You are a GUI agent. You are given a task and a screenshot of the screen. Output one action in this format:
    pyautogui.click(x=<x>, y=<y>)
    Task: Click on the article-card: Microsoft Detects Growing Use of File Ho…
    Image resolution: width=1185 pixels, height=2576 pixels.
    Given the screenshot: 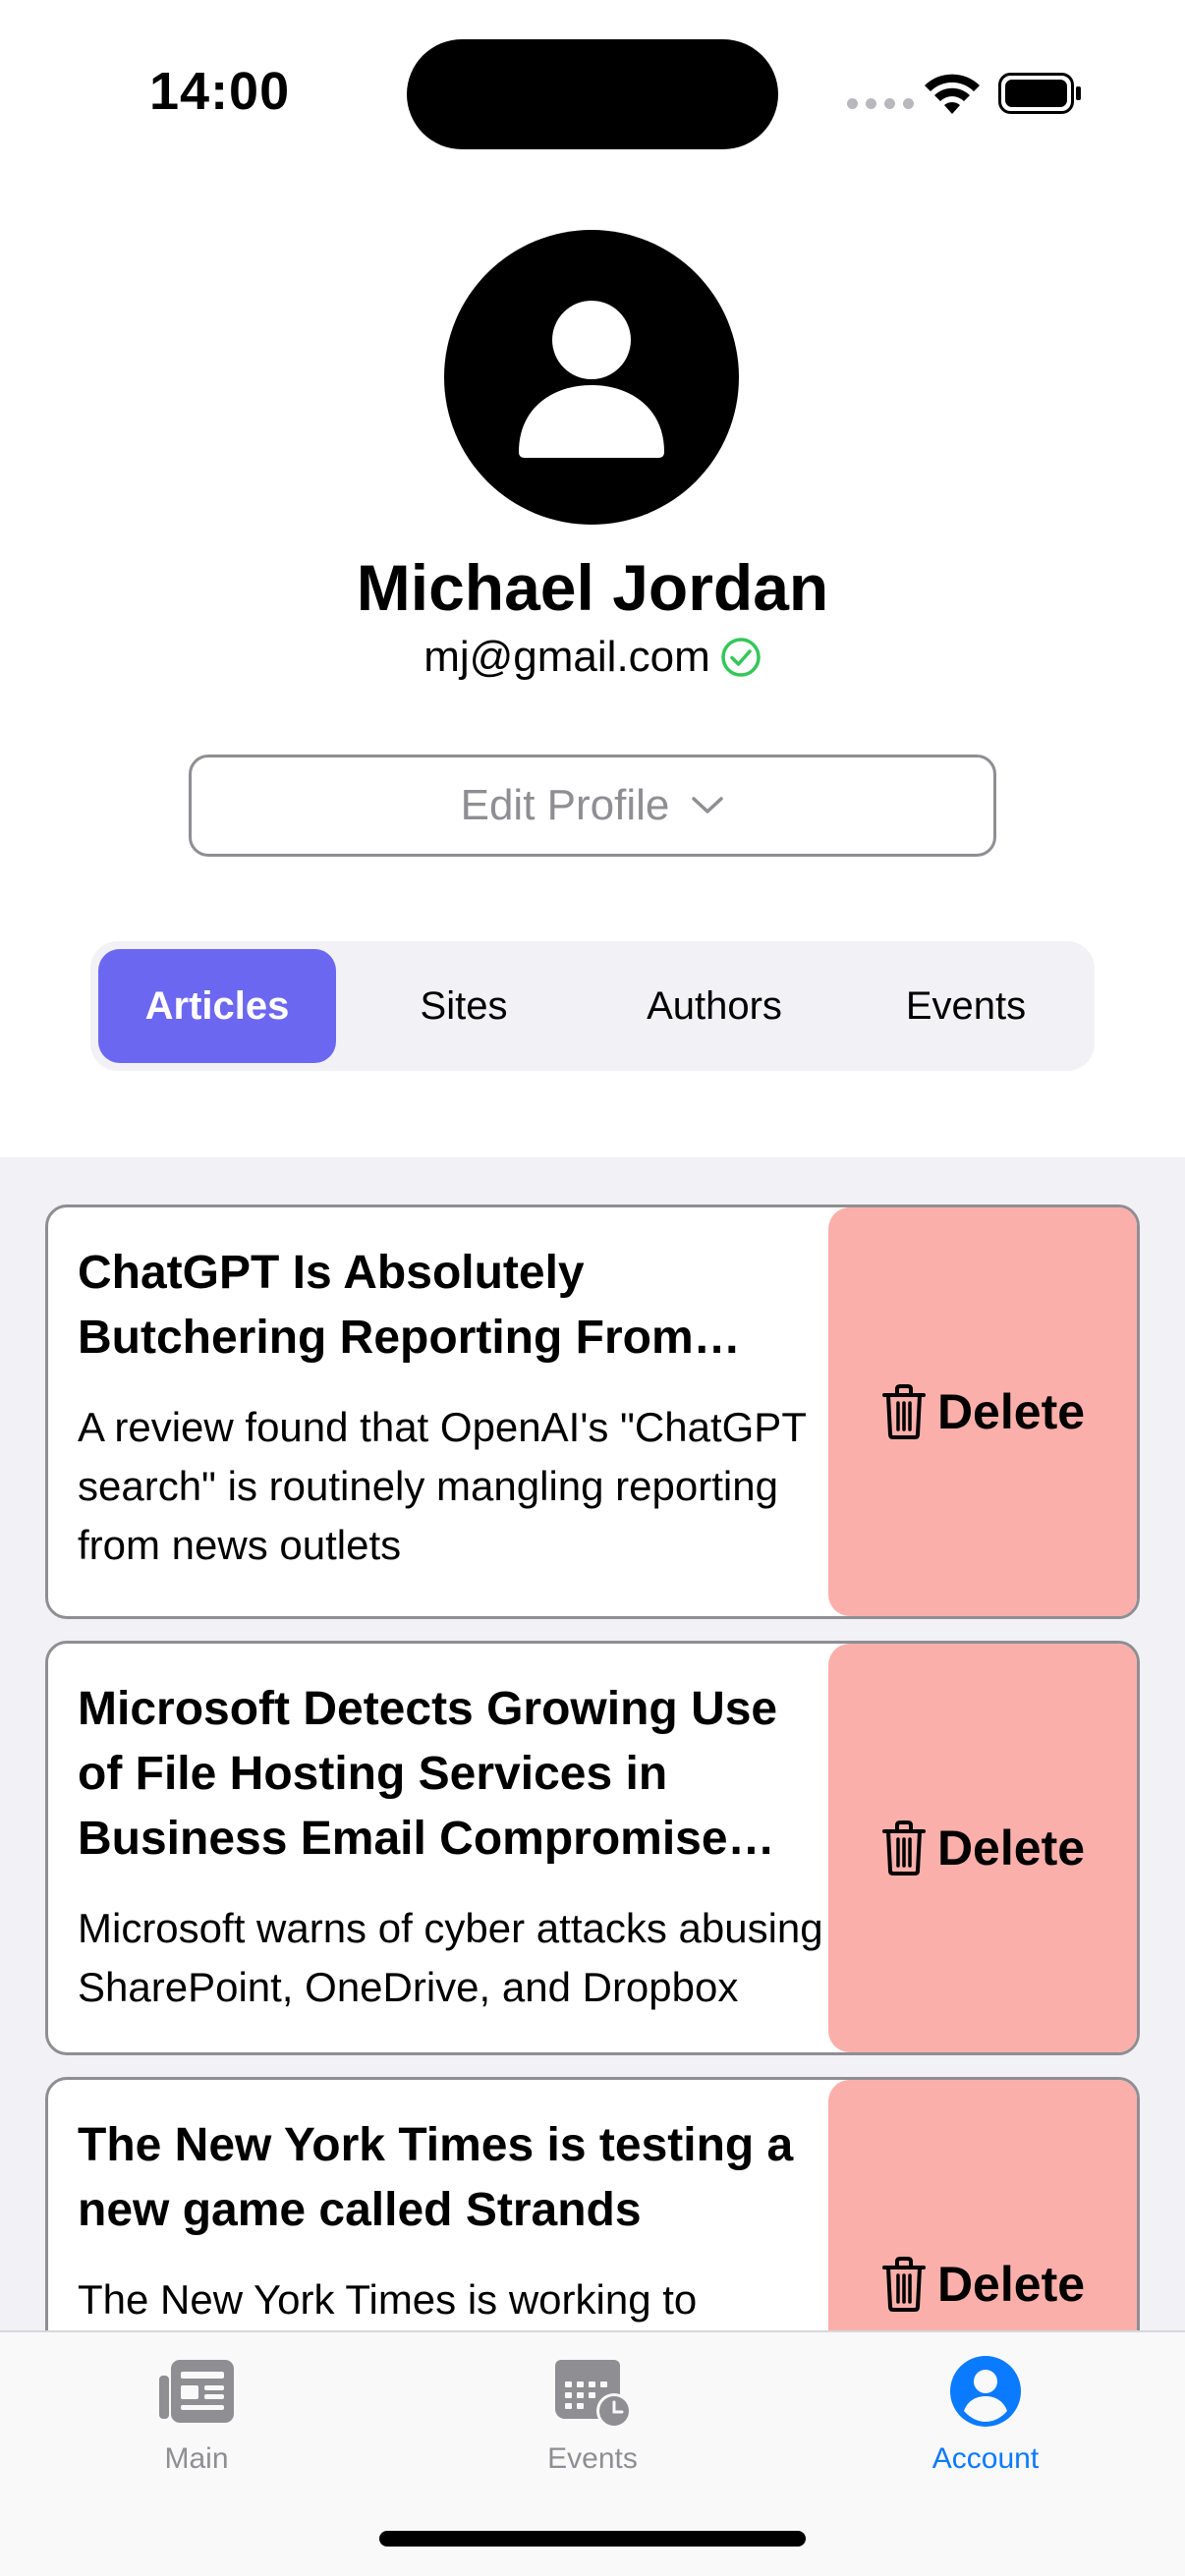 What is the action you would take?
    pyautogui.click(x=592, y=1848)
    